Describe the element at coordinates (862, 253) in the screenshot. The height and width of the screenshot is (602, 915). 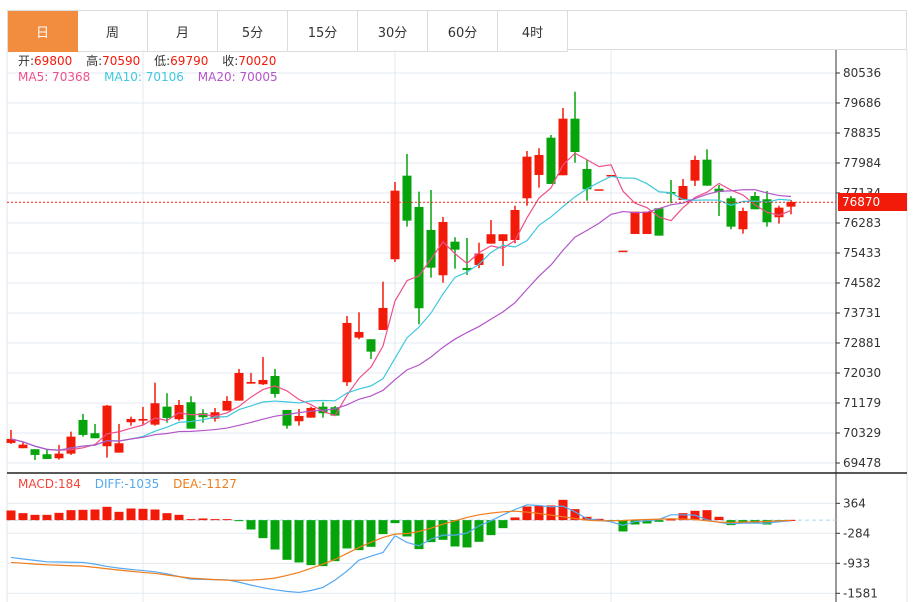
I see `price-tick-label: 75433` at that location.